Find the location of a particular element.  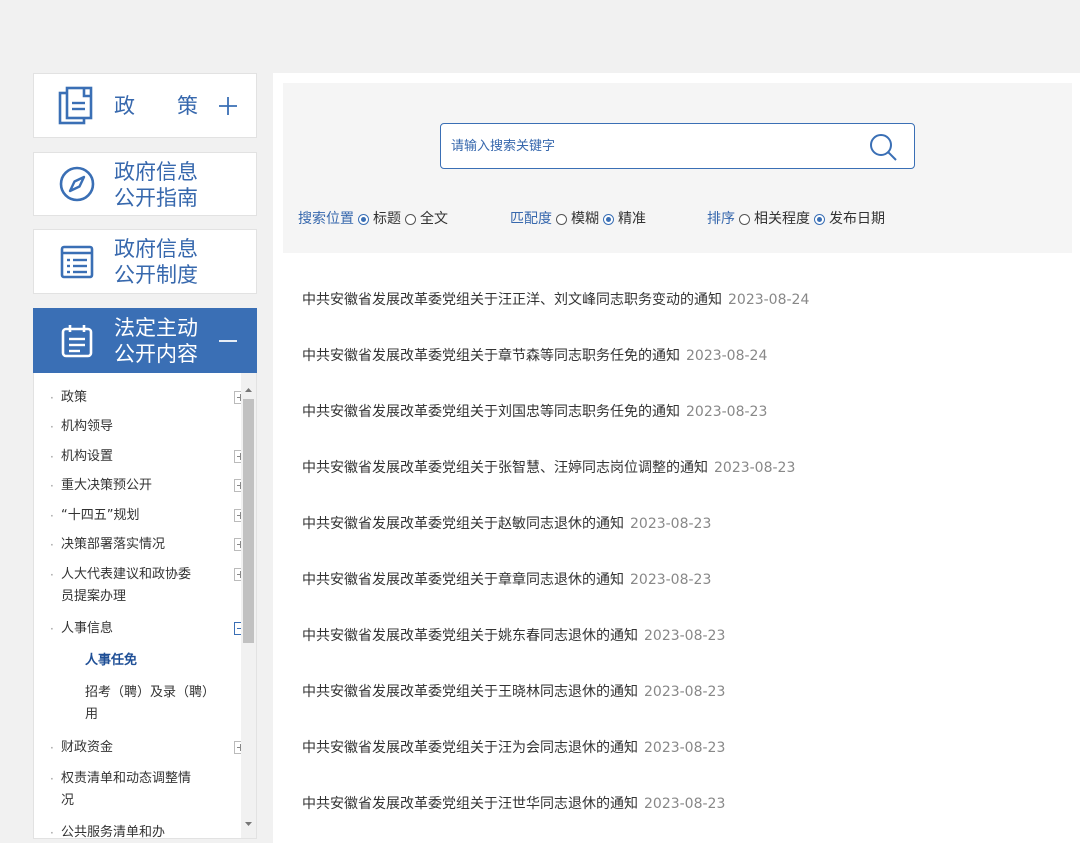

scroll-up-arrow-icon is located at coordinates (248, 390).